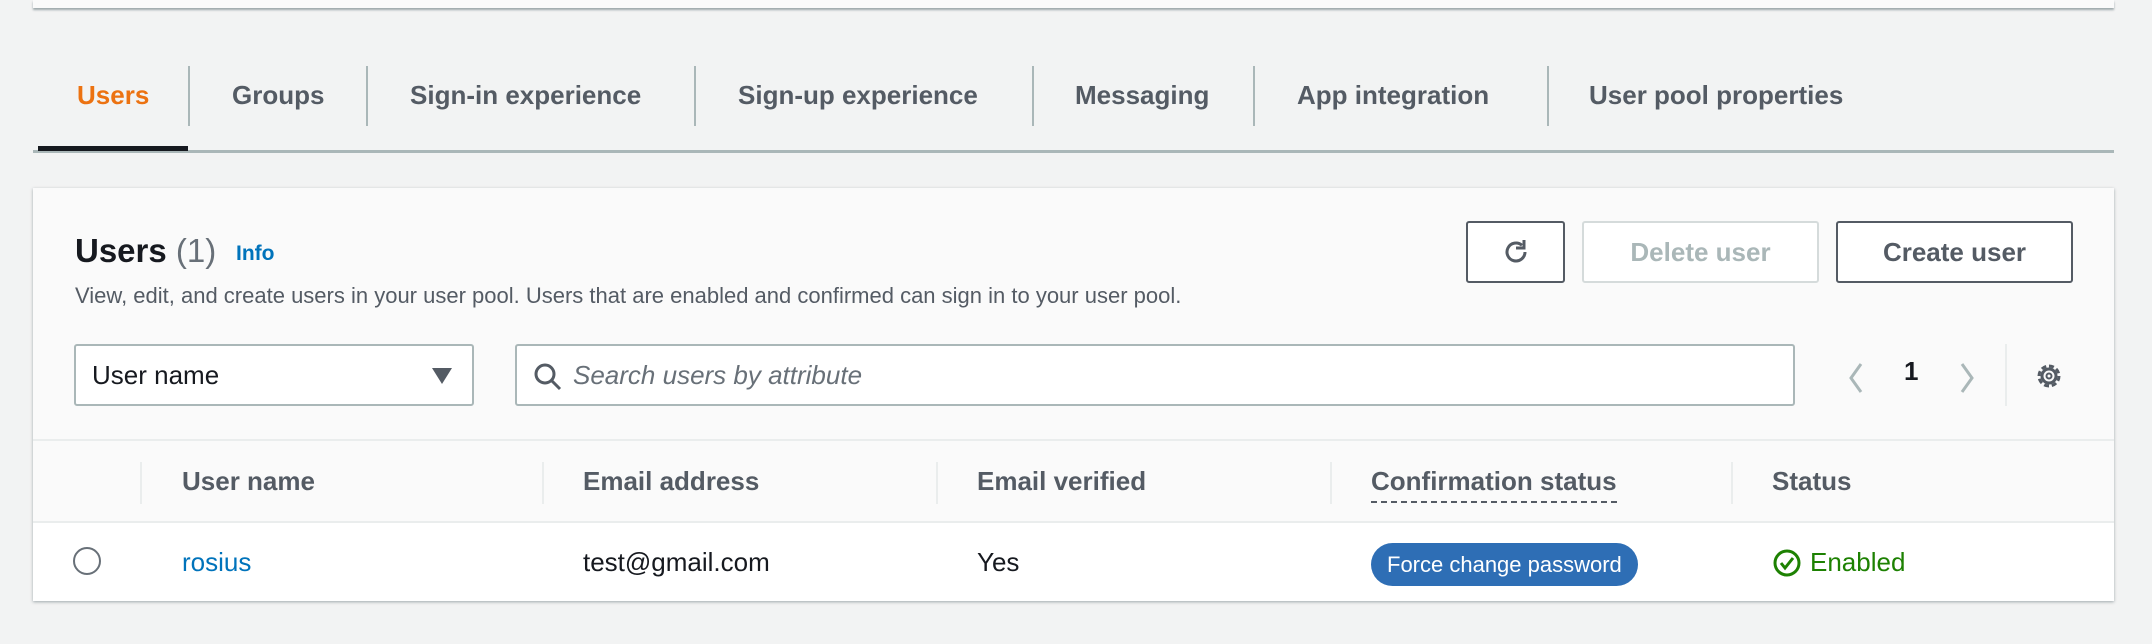  Describe the element at coordinates (998, 562) in the screenshot. I see `email-verified-cell: Yes` at that location.